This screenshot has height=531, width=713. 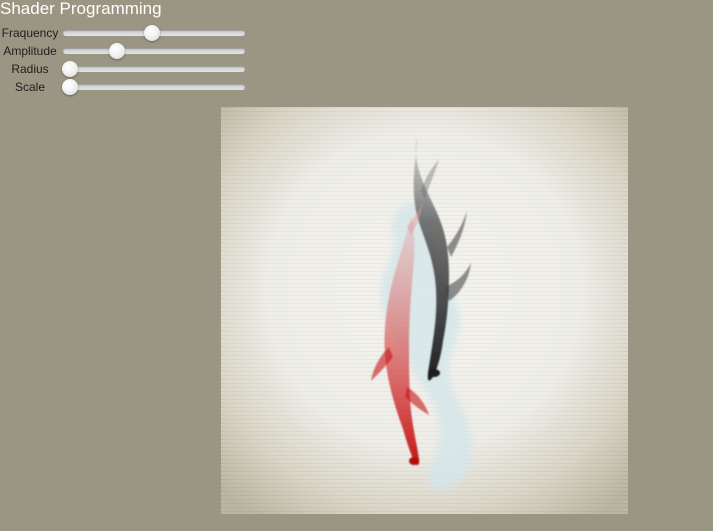 I want to click on amplitude-slider-track, so click(x=154, y=51).